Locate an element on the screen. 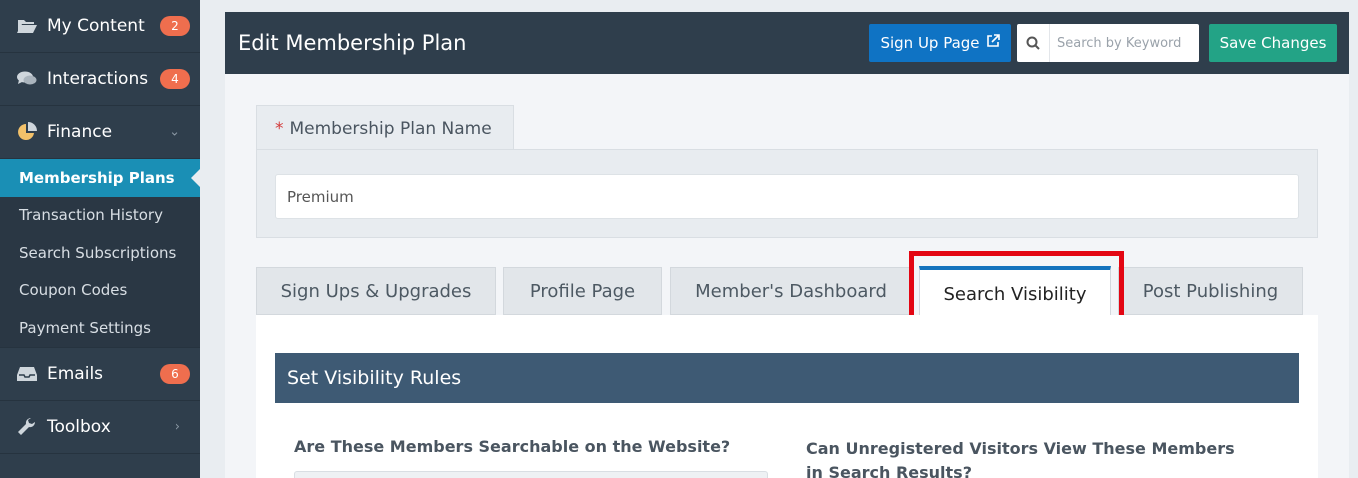 The image size is (1358, 478). tab-members-dashboard: Member's Dashboard is located at coordinates (791, 291).